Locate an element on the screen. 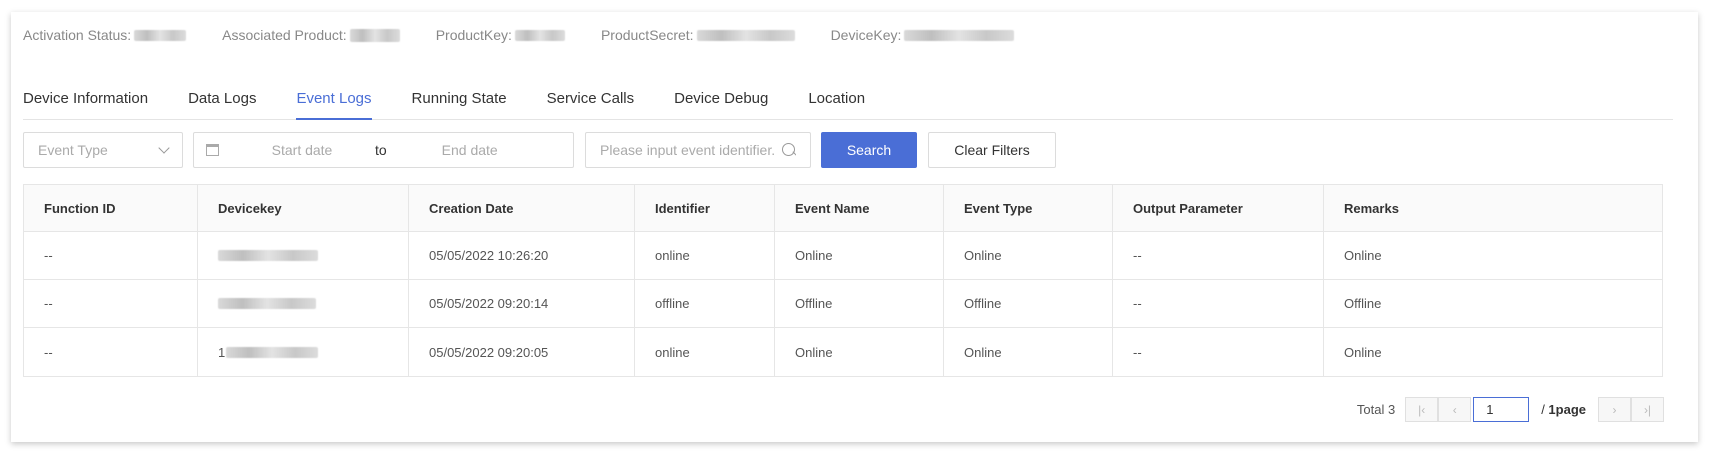  product-secret: ProductSecret: is located at coordinates (698, 35).